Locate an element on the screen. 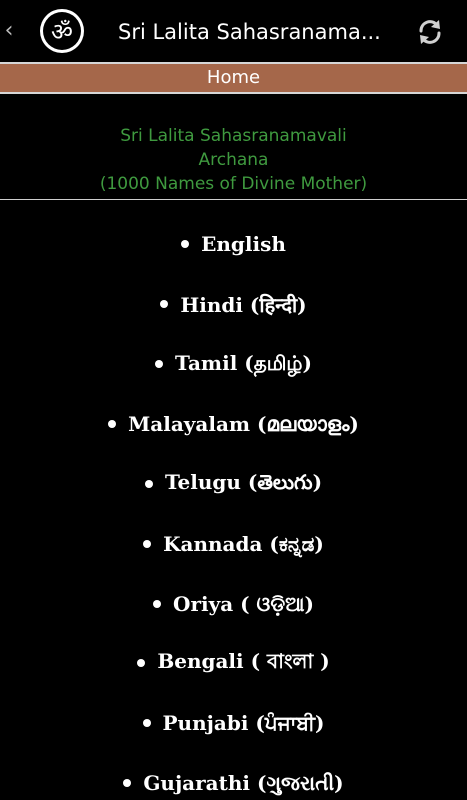  language-label: Telugu (తెలుగు) is located at coordinates (243, 481).